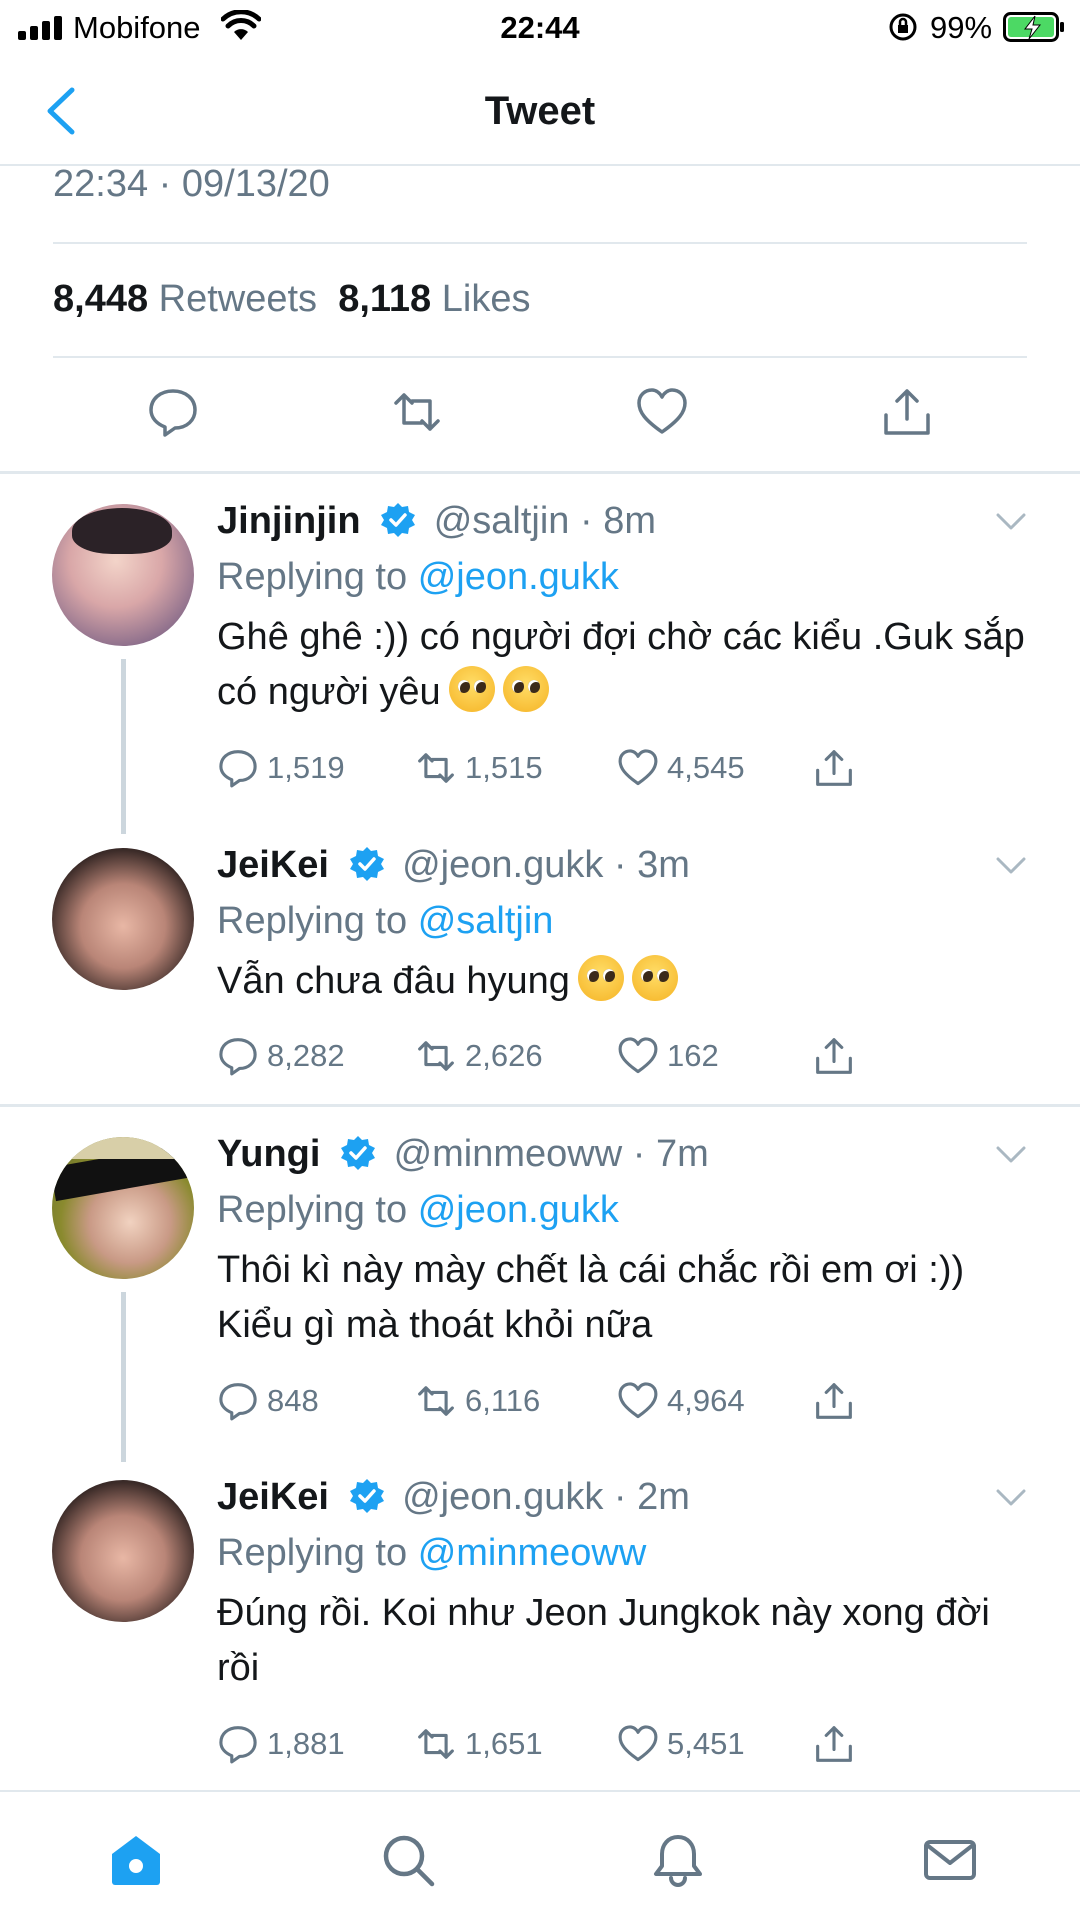 The image size is (1080, 1920). I want to click on reply-count: 848, so click(293, 1400).